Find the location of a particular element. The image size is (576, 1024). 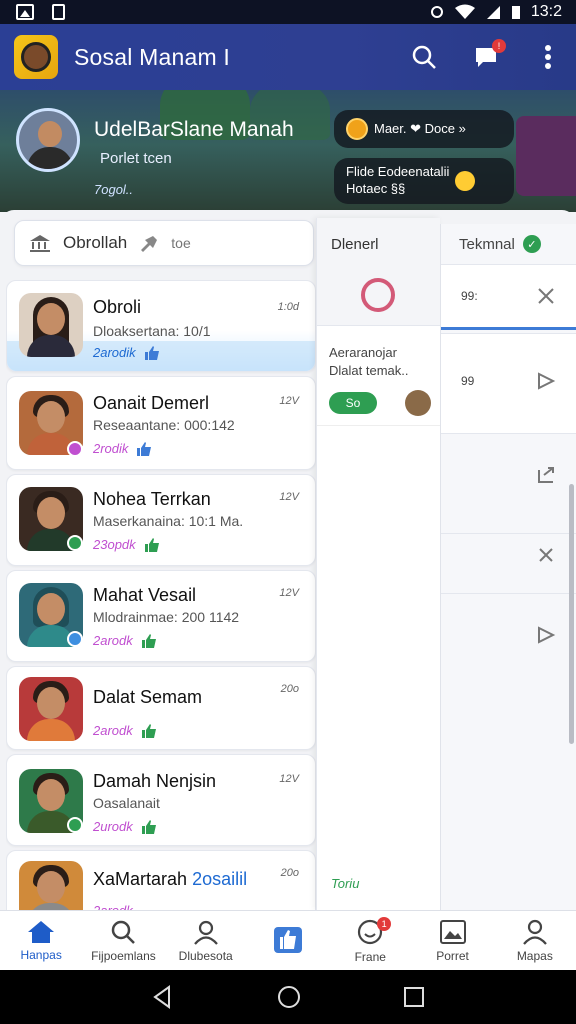

check-icon: ✓ is located at coordinates (531, 244).